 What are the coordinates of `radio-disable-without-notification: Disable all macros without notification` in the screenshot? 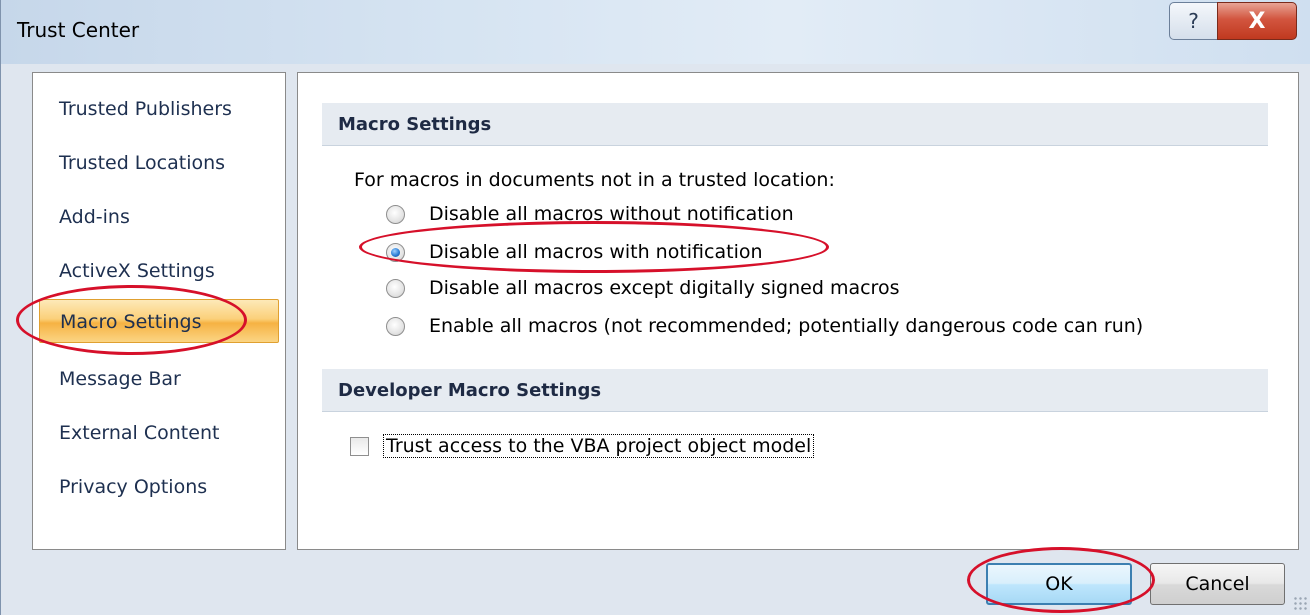 It's located at (590, 214).